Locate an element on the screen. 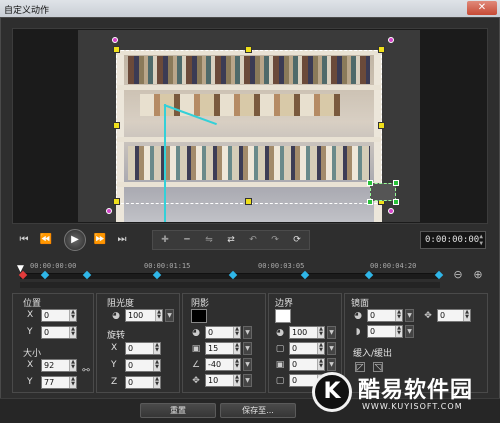 Image resolution: width=500 pixels, height=423 pixels. position-y-label: Y is located at coordinates (30, 332).